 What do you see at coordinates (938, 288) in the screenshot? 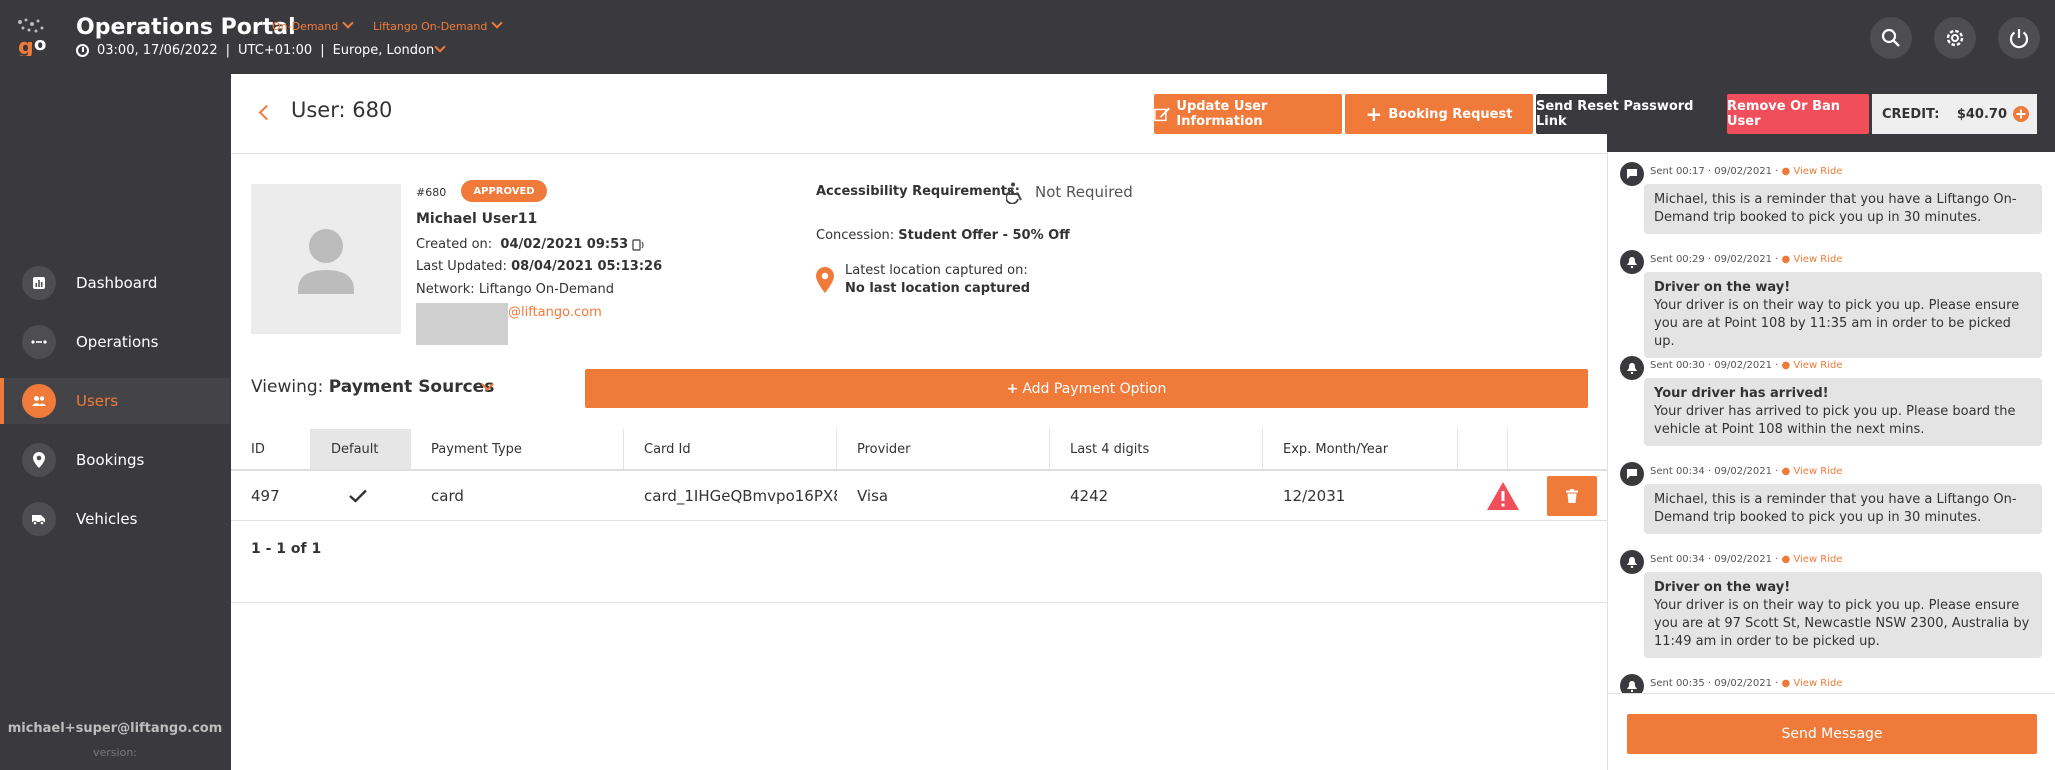
I see `location-value: No last location captured` at bounding box center [938, 288].